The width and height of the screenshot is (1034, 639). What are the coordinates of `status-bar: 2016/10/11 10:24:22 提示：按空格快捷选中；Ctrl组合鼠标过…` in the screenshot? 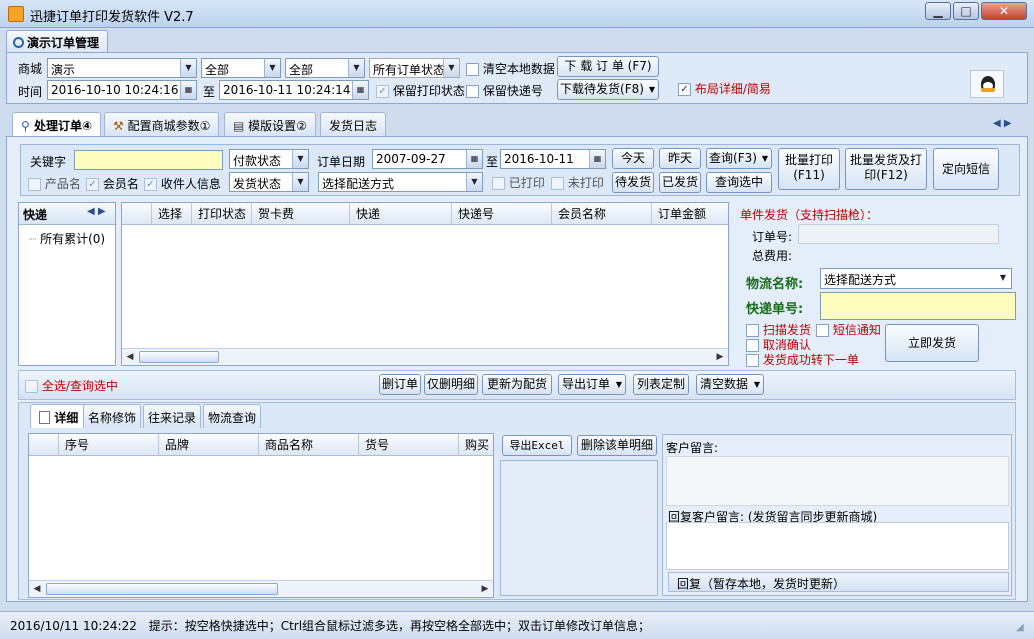 It's located at (517, 625).